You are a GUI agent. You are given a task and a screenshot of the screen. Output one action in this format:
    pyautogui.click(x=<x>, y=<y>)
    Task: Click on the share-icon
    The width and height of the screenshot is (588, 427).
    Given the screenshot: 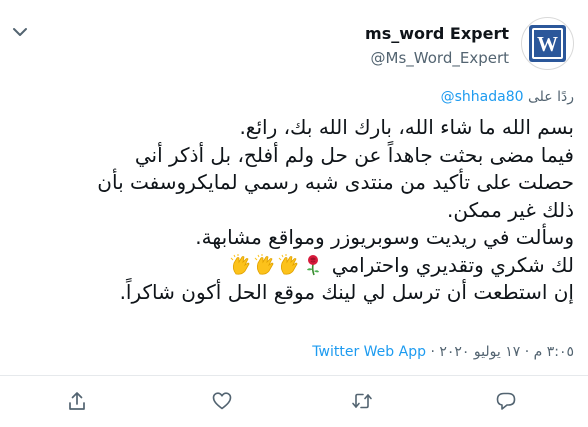 What is the action you would take?
    pyautogui.click(x=77, y=401)
    